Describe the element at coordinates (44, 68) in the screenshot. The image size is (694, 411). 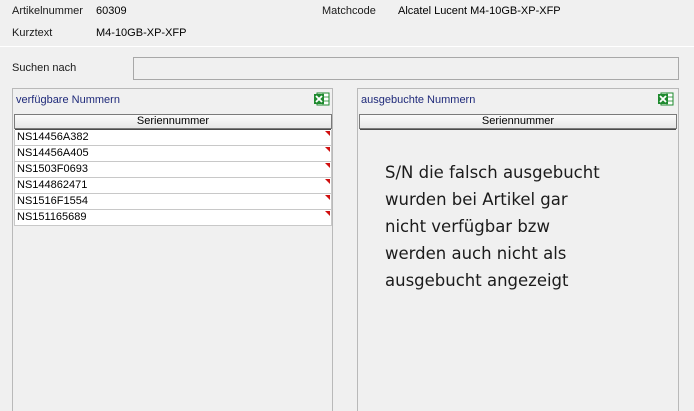
I see `search-label: Suchen nach` at that location.